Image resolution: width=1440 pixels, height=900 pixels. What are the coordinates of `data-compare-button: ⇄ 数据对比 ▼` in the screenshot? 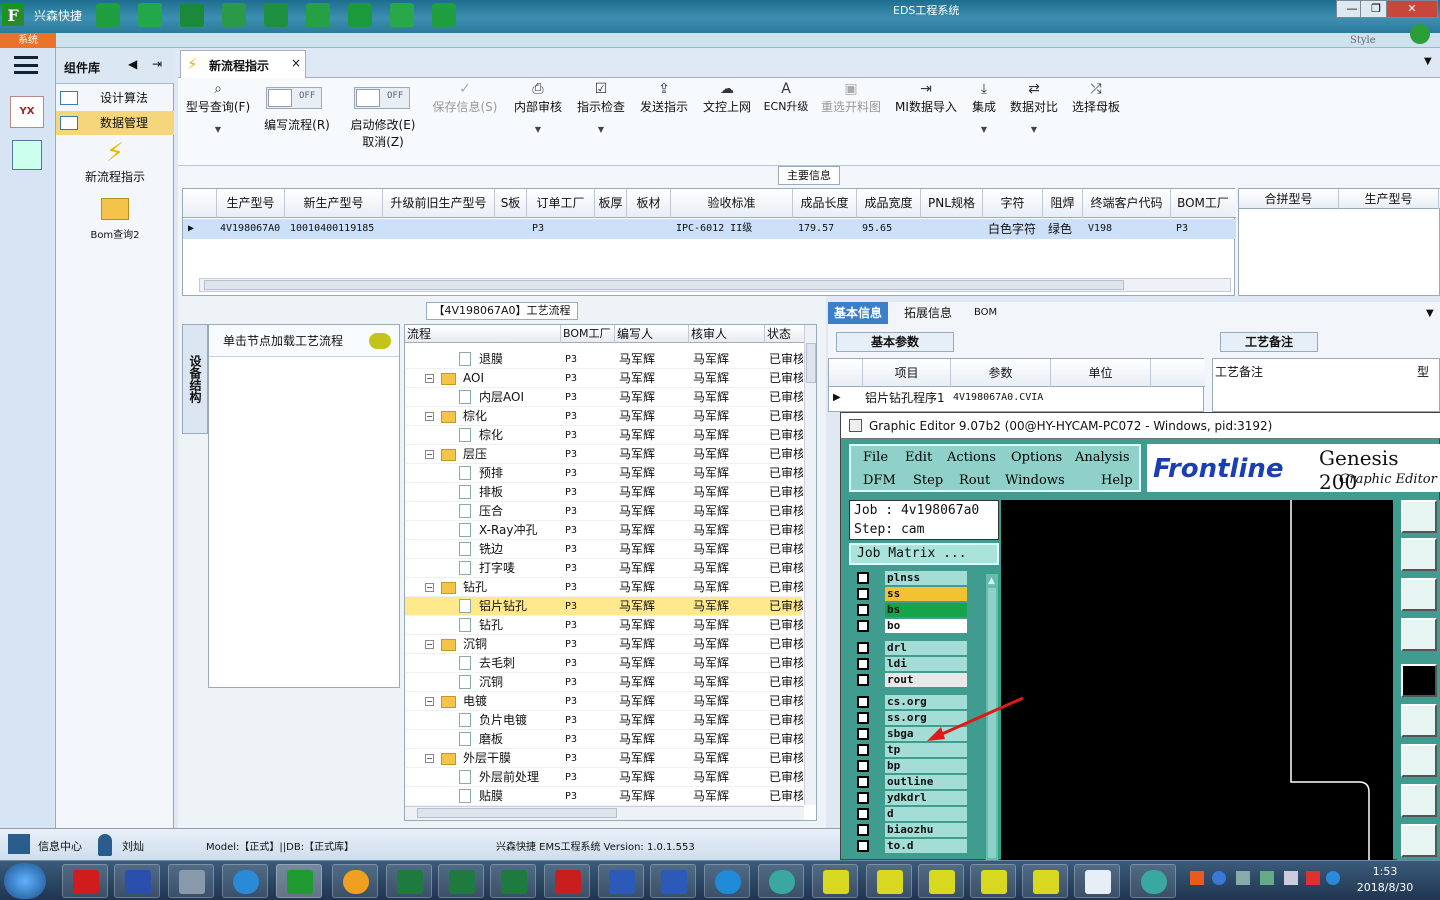 It's located at (1034, 106).